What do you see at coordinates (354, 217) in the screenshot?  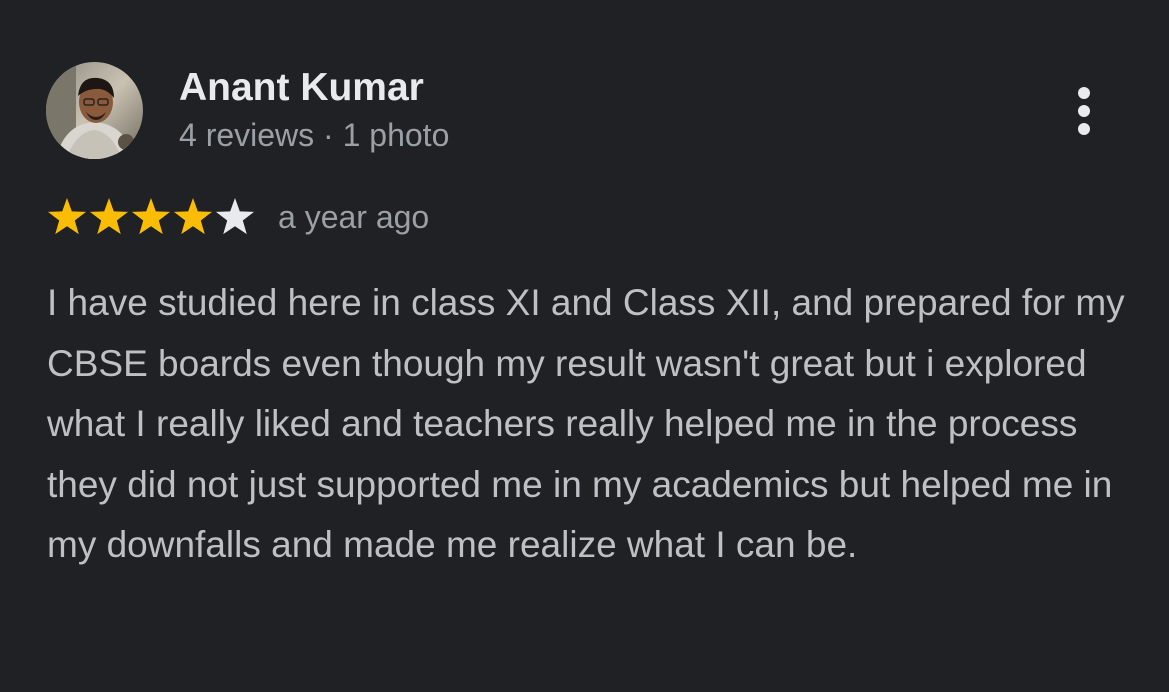 I see `review-date: a year ago` at bounding box center [354, 217].